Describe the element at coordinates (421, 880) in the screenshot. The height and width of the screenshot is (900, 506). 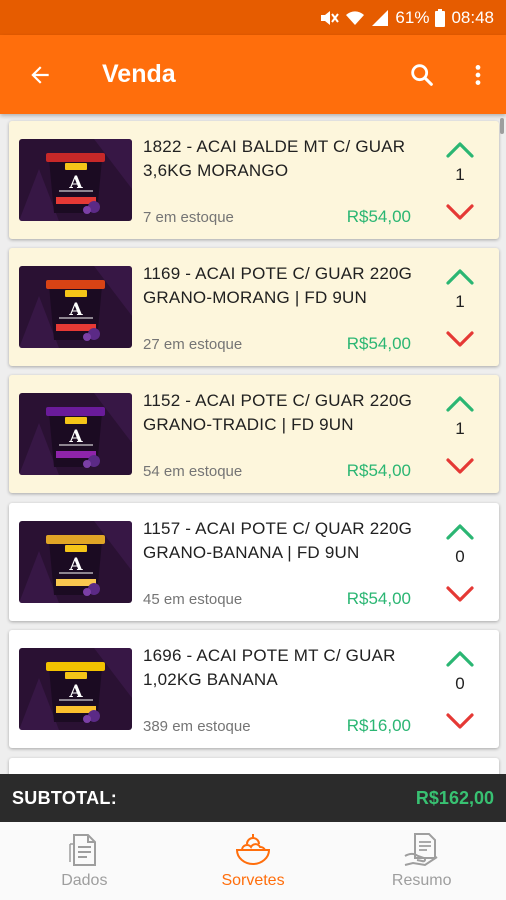
I see `nav-label: Resumo` at that location.